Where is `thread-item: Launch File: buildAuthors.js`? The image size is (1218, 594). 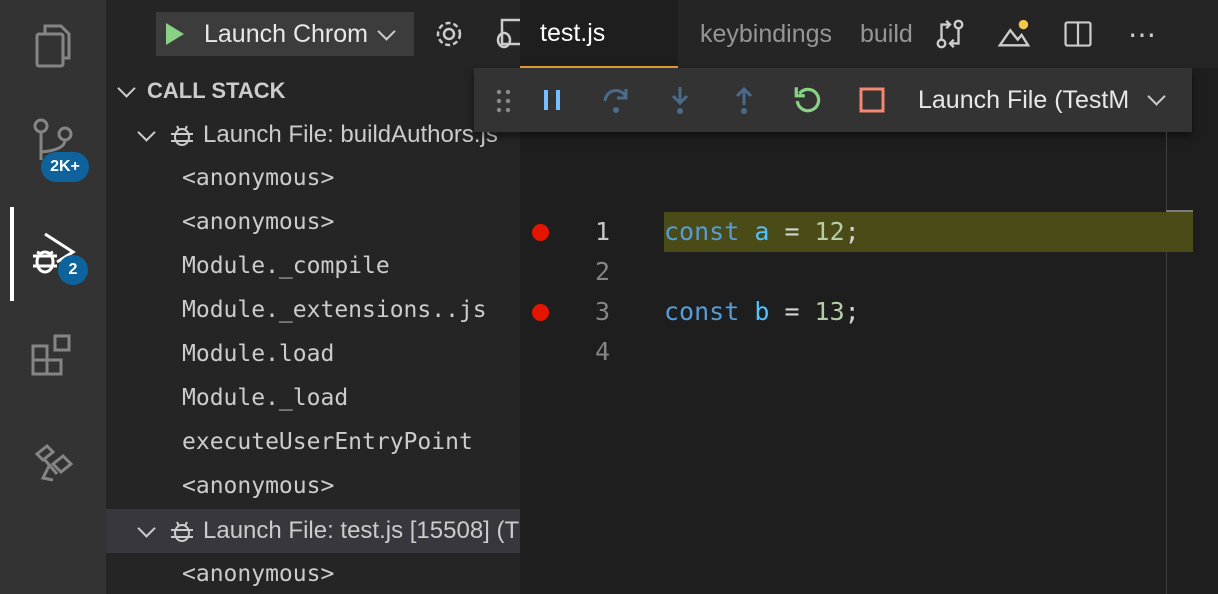
thread-item: Launch File: buildAuthors.js is located at coordinates (313, 135).